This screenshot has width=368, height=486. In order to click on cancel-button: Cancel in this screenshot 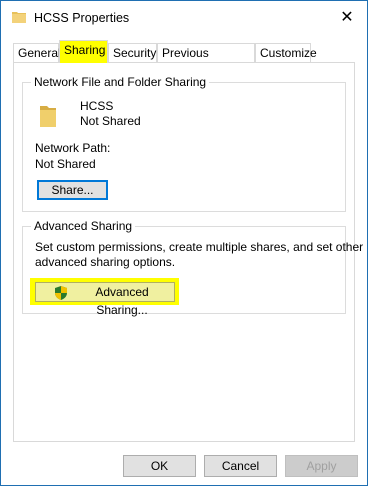, I will do `click(240, 466)`.